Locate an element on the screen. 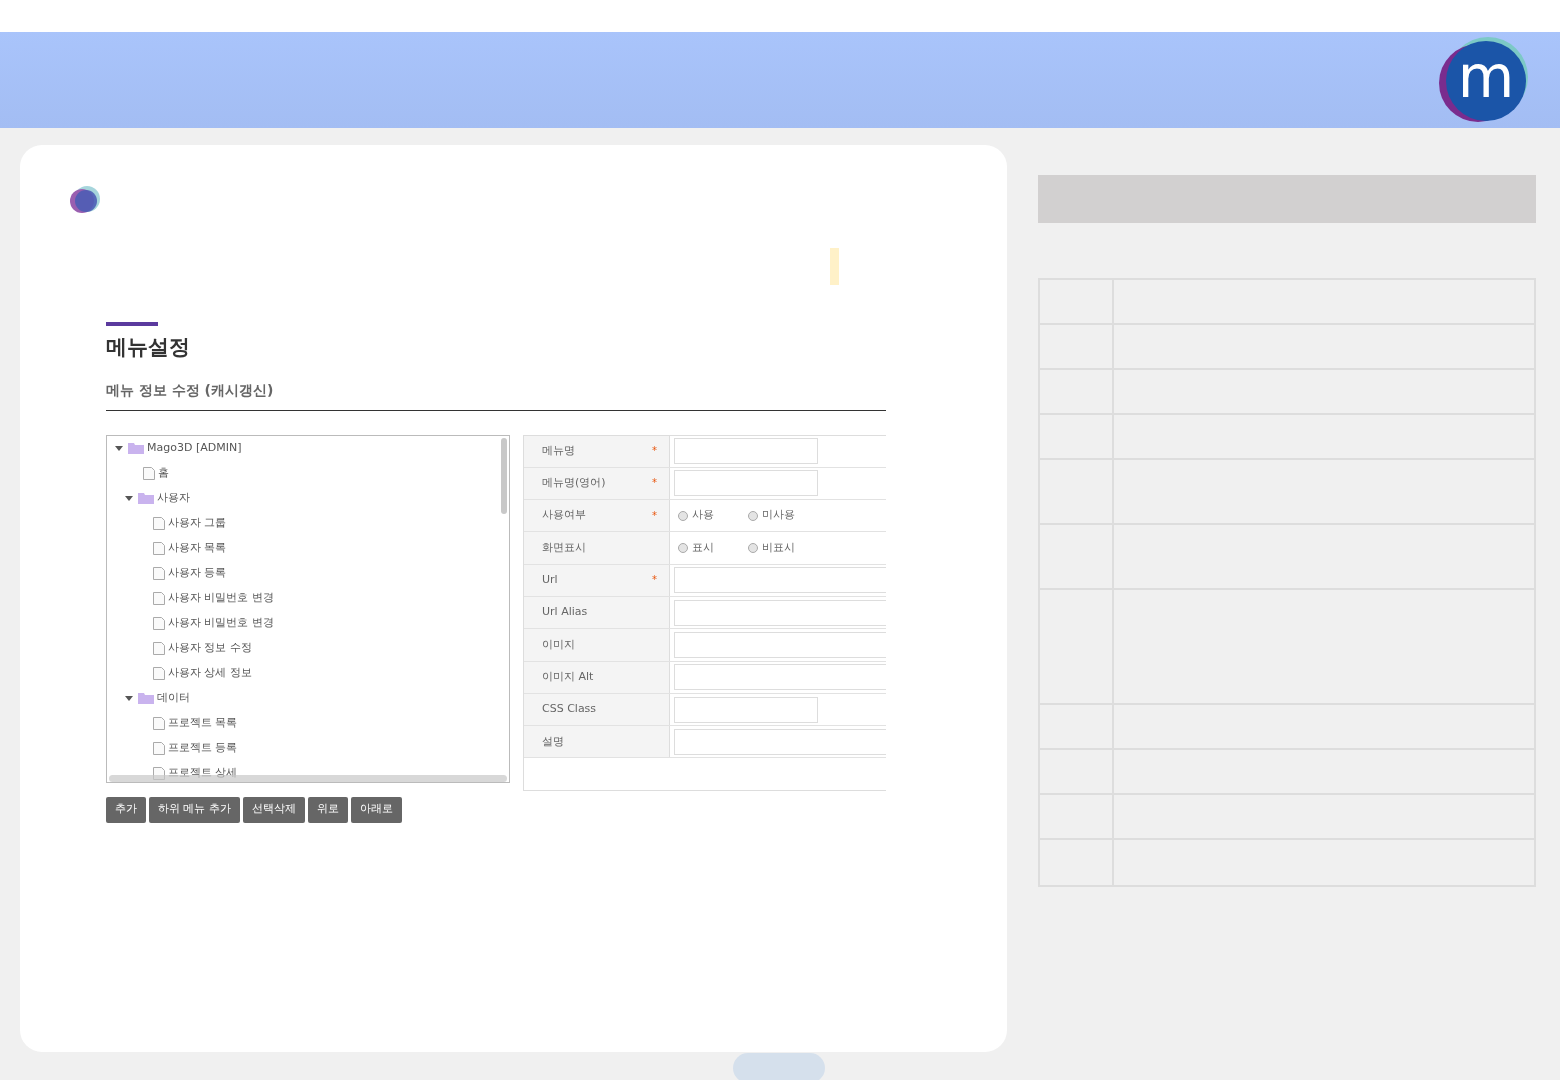  tree-item: 프로젝트 상세 is located at coordinates (203, 773).